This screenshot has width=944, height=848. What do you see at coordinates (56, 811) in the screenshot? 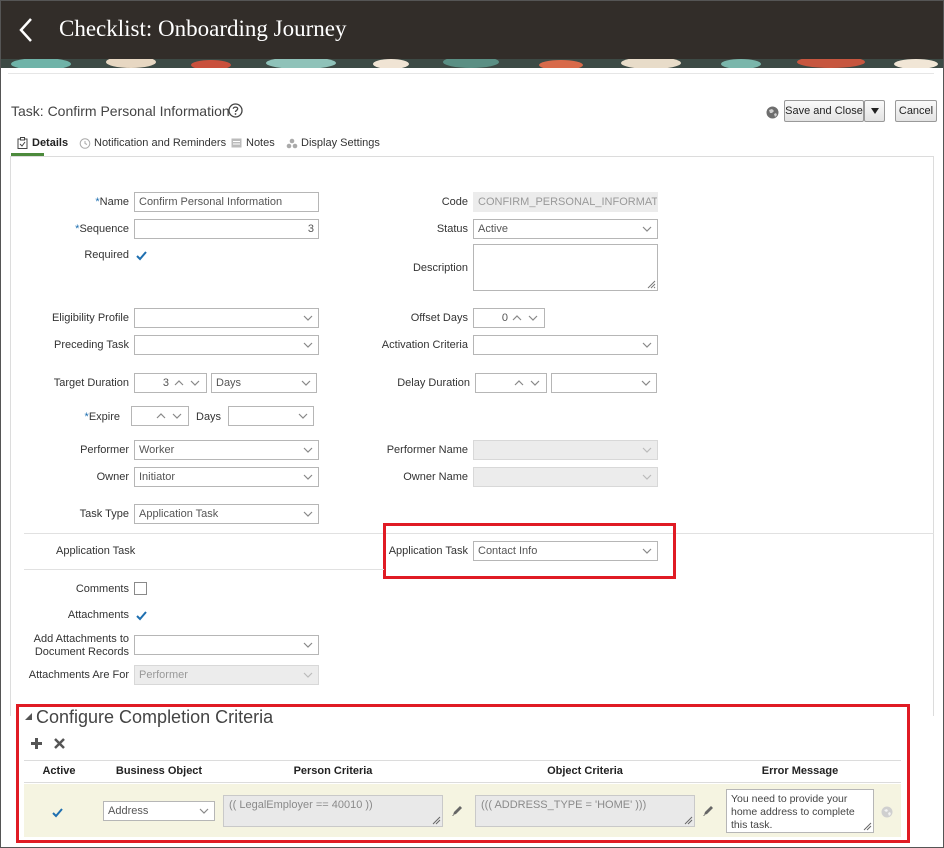
I see `active-checkbox` at bounding box center [56, 811].